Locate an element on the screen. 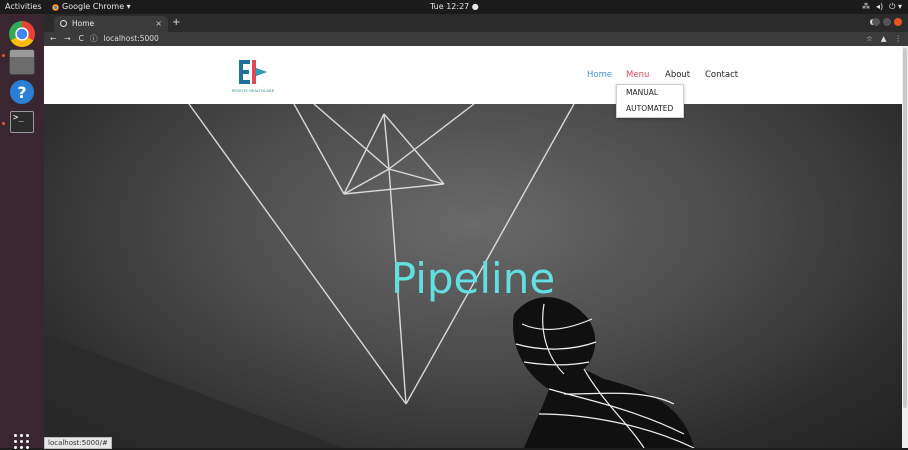  page-scrollbar is located at coordinates (905, 247).